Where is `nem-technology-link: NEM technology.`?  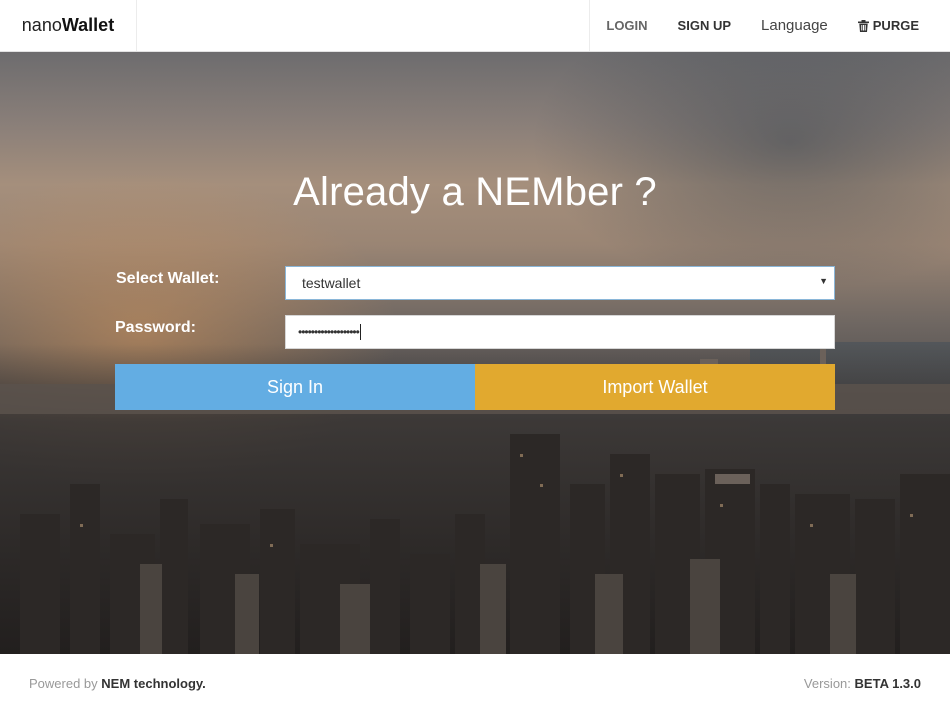
nem-technology-link: NEM technology. is located at coordinates (153, 683).